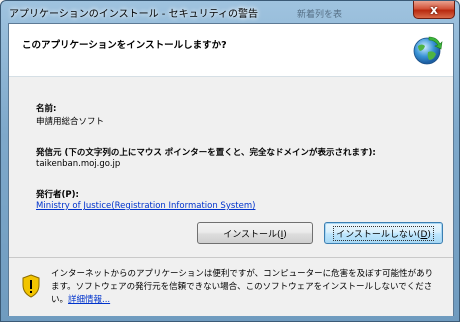 This screenshot has width=460, height=322. I want to click on install-button: インストール(I), so click(255, 233).